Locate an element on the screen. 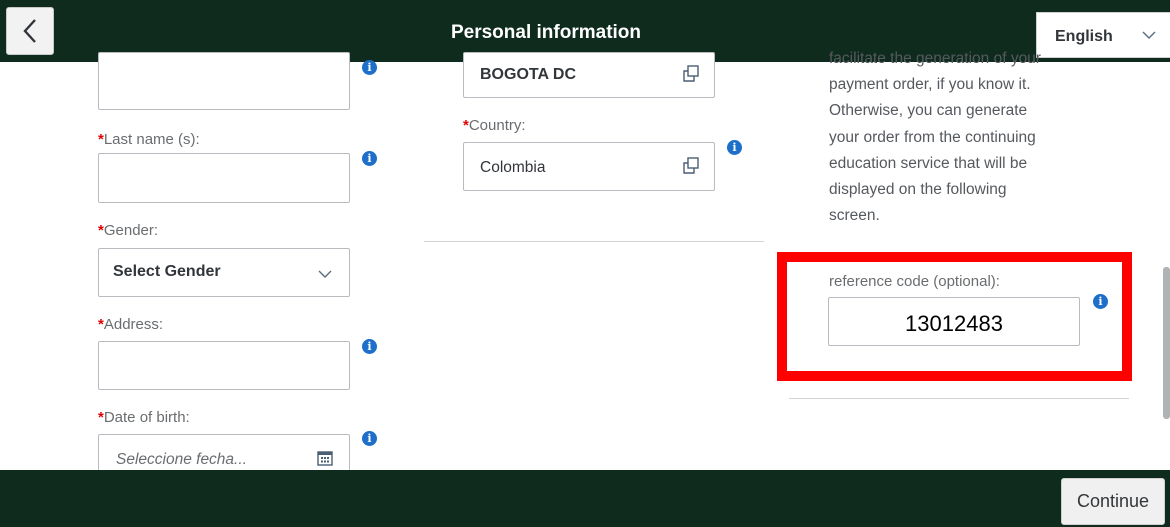 This screenshot has height=527, width=1170. gender-select-value: Select Gender is located at coordinates (167, 271).